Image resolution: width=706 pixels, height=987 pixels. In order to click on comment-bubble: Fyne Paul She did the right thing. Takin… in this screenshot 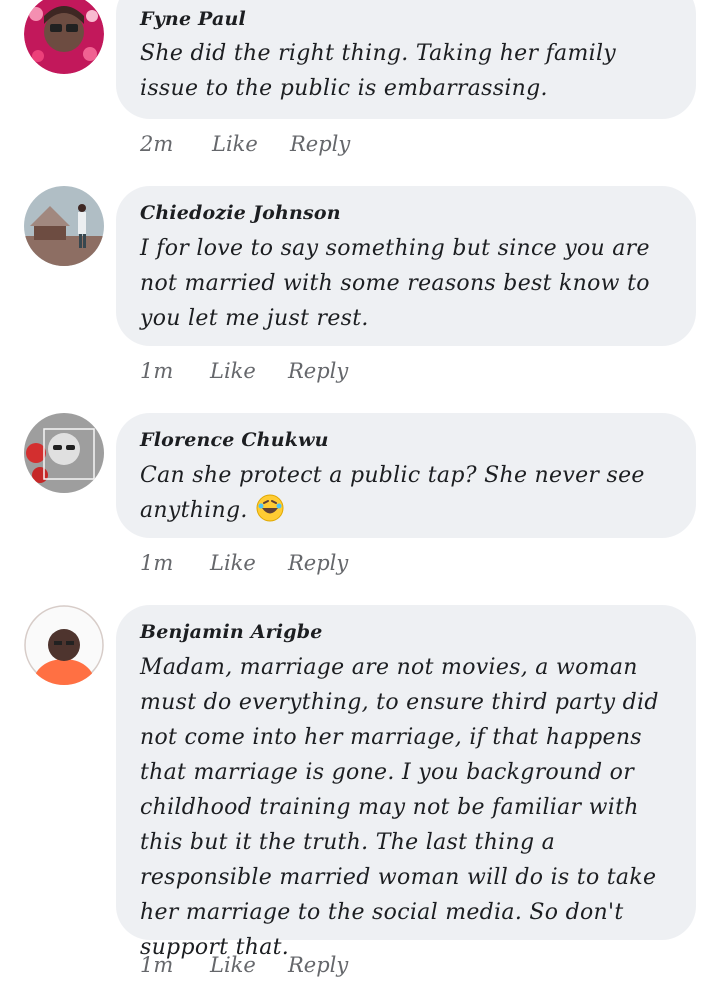, I will do `click(406, 59)`.